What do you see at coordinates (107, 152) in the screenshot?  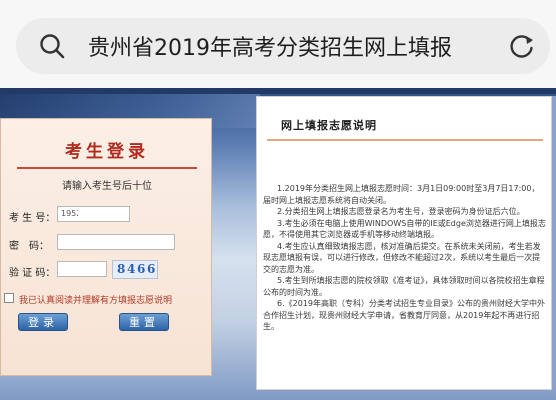 I see `login-title: 考生登录` at bounding box center [107, 152].